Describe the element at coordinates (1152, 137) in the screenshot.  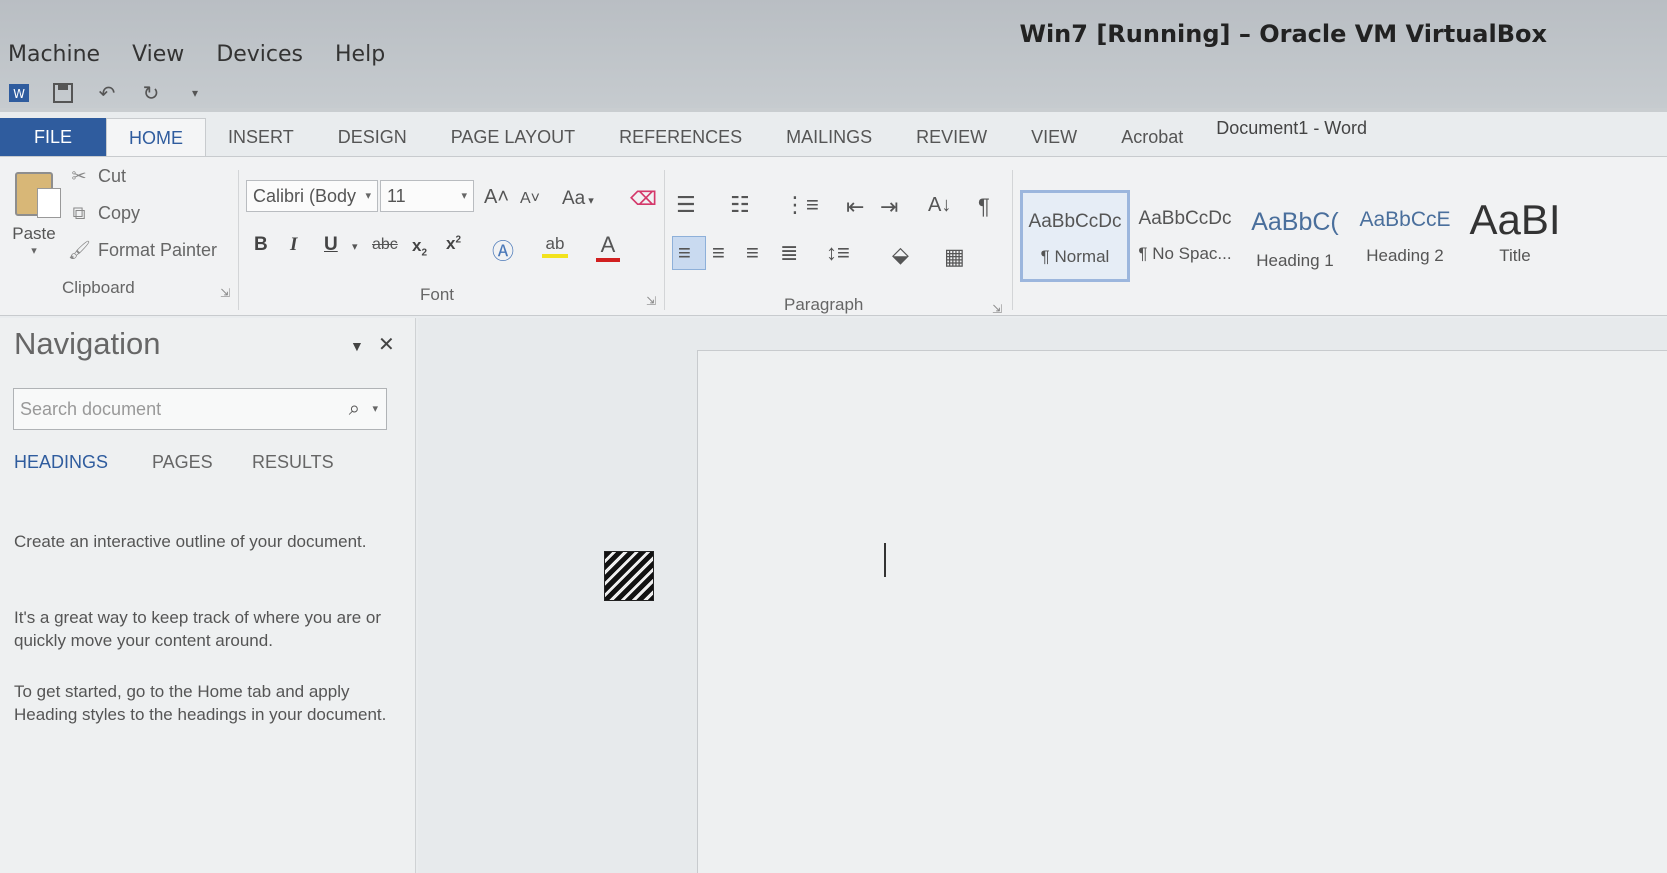
I see `tab-acrobat: Acrobat` at that location.